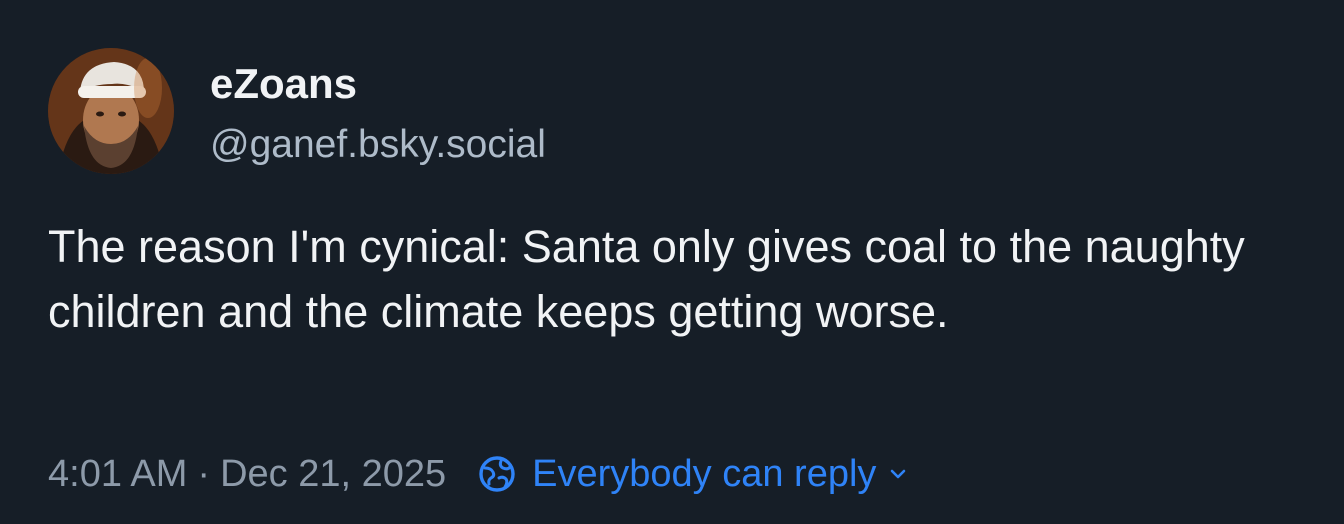  I want to click on chevron-down-icon, so click(898, 474).